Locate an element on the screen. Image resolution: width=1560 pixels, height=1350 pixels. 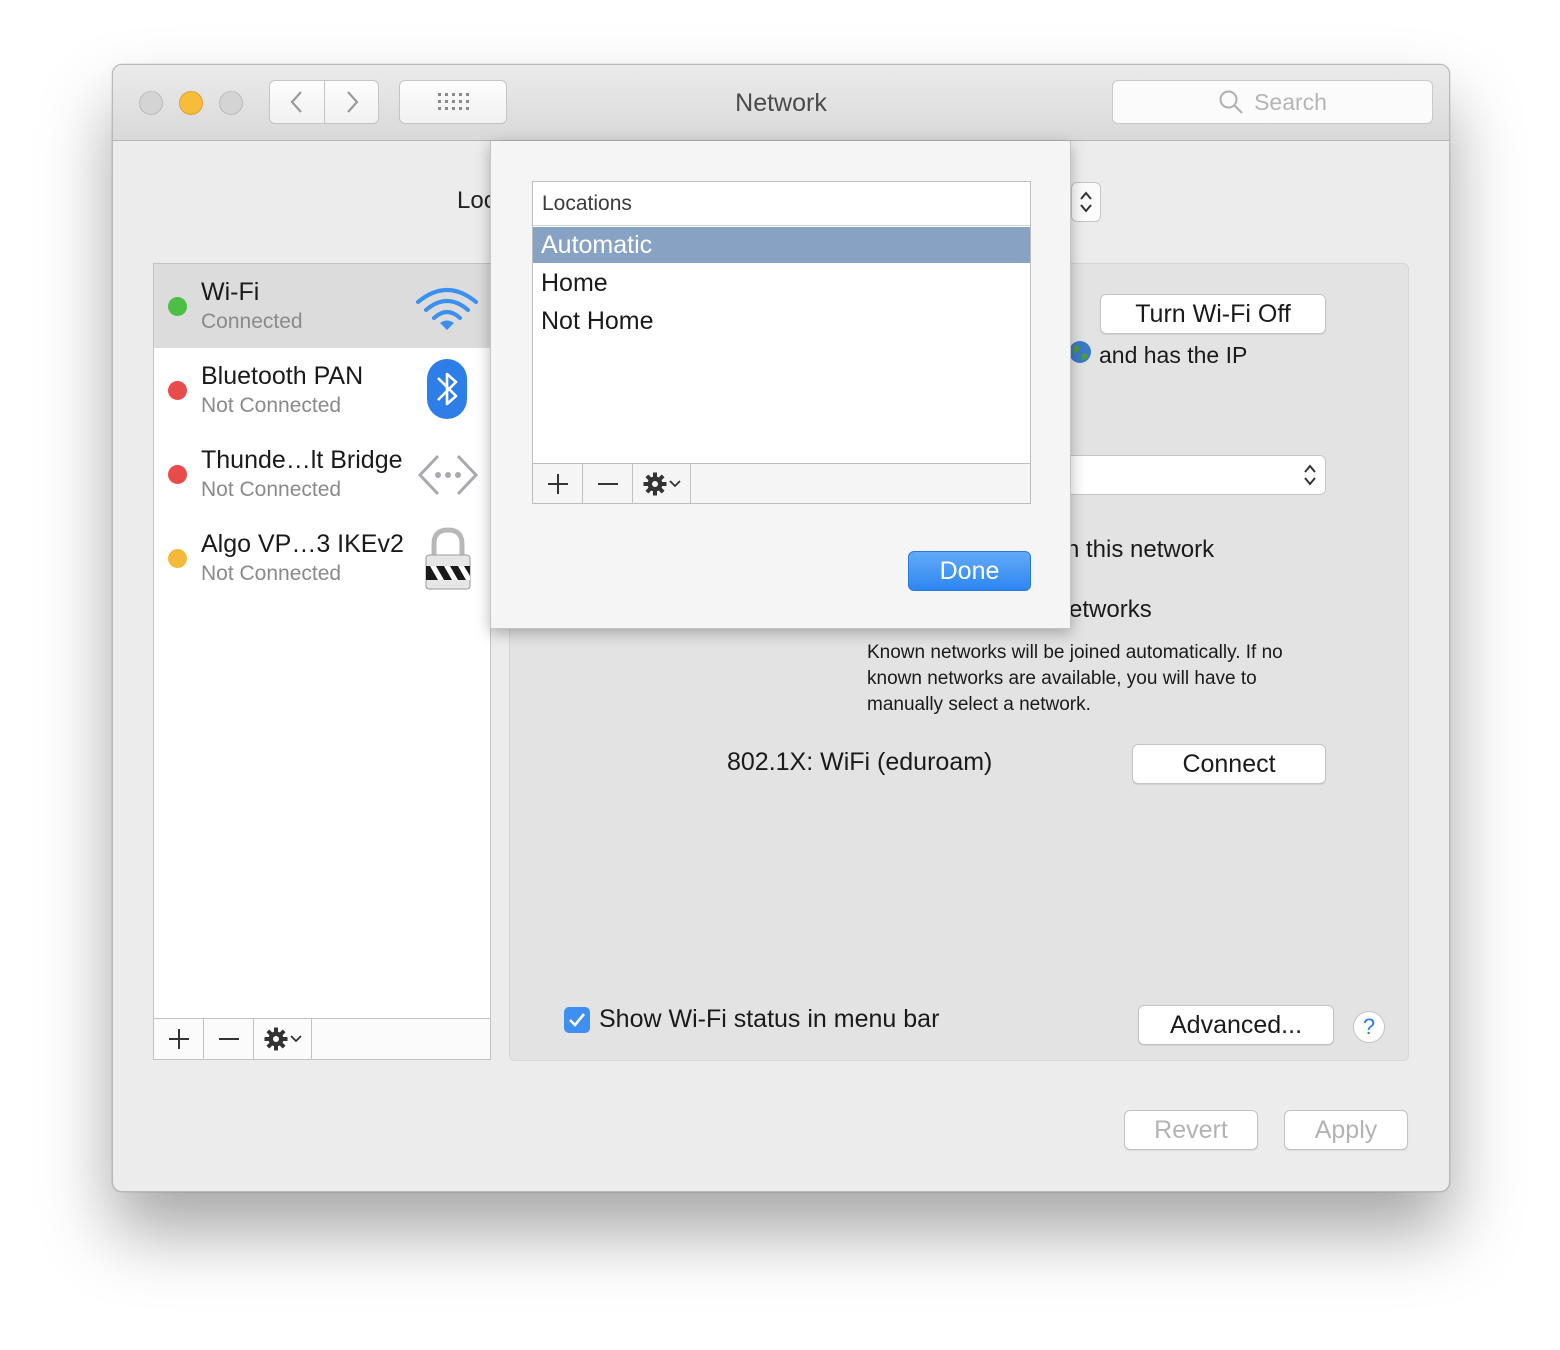
service-name: Bluetooth PAN is located at coordinates (282, 376).